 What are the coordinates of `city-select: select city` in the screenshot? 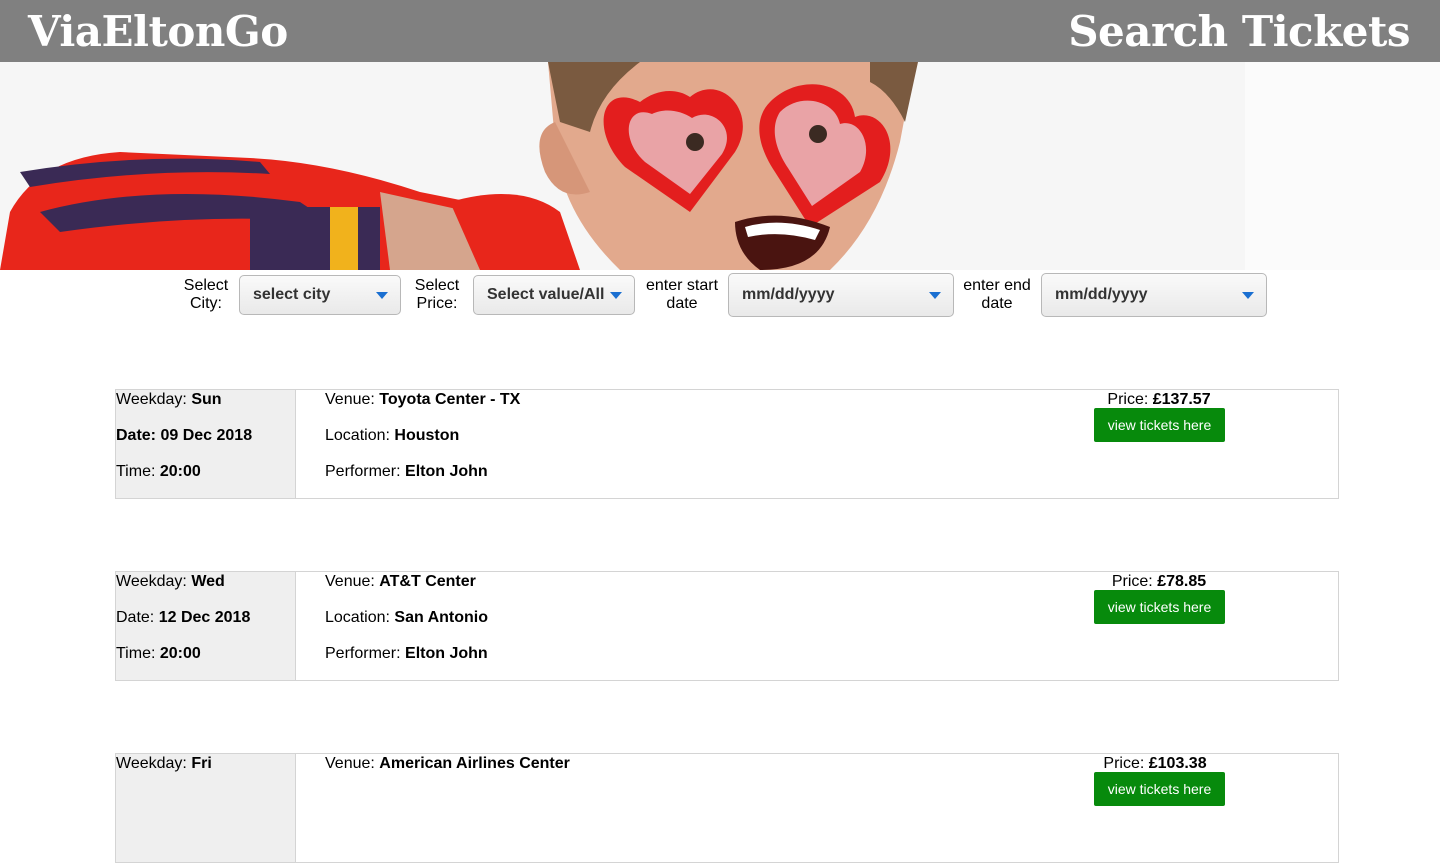 It's located at (320, 295).